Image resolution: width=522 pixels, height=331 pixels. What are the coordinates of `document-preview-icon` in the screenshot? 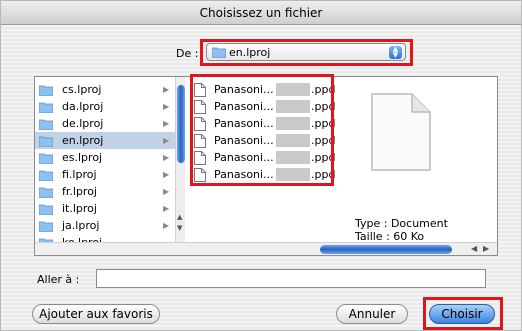 It's located at (401, 133).